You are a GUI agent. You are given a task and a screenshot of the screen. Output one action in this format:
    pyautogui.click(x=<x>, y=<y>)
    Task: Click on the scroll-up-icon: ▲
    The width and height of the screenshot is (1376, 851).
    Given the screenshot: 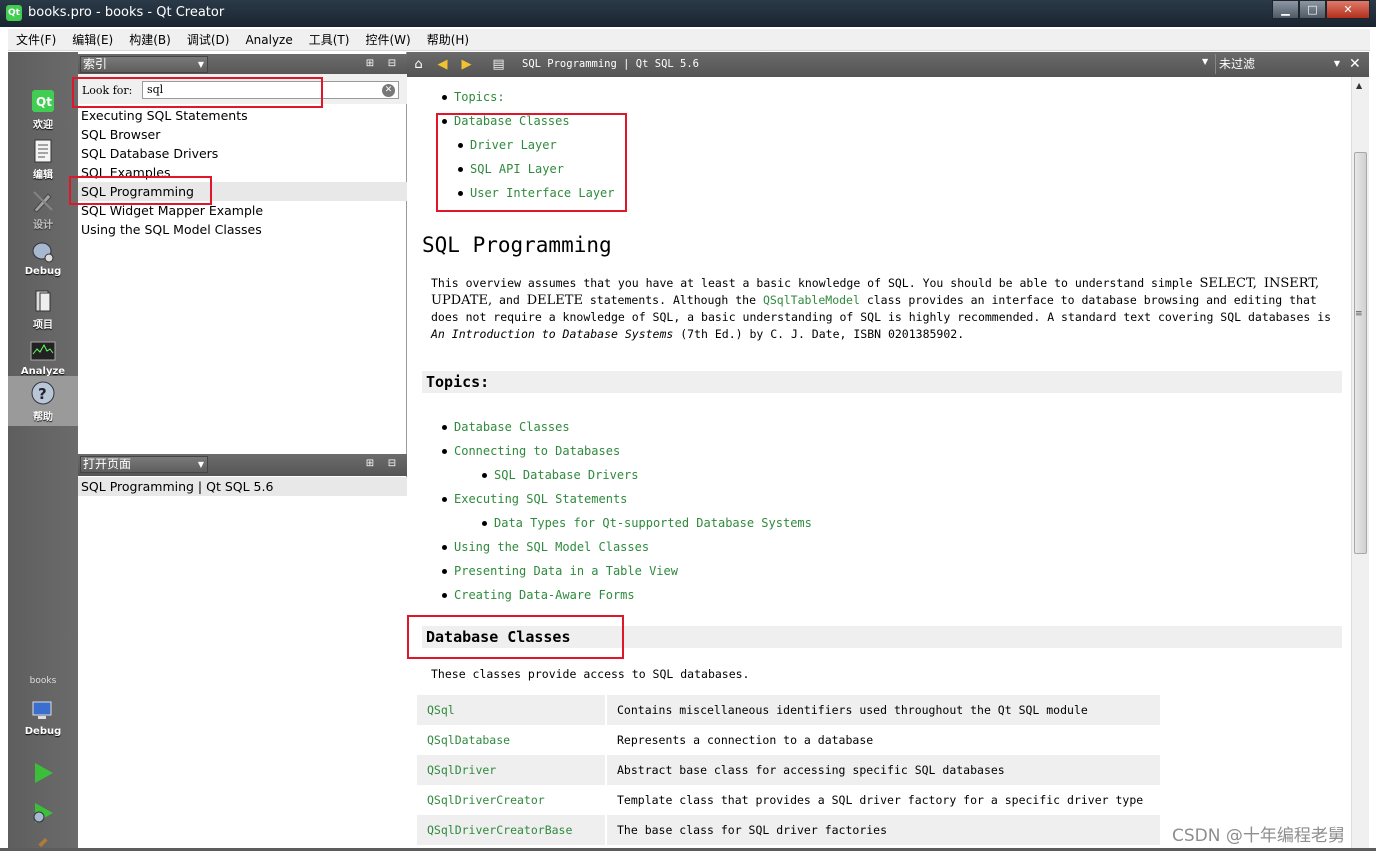 What is the action you would take?
    pyautogui.click(x=1359, y=85)
    